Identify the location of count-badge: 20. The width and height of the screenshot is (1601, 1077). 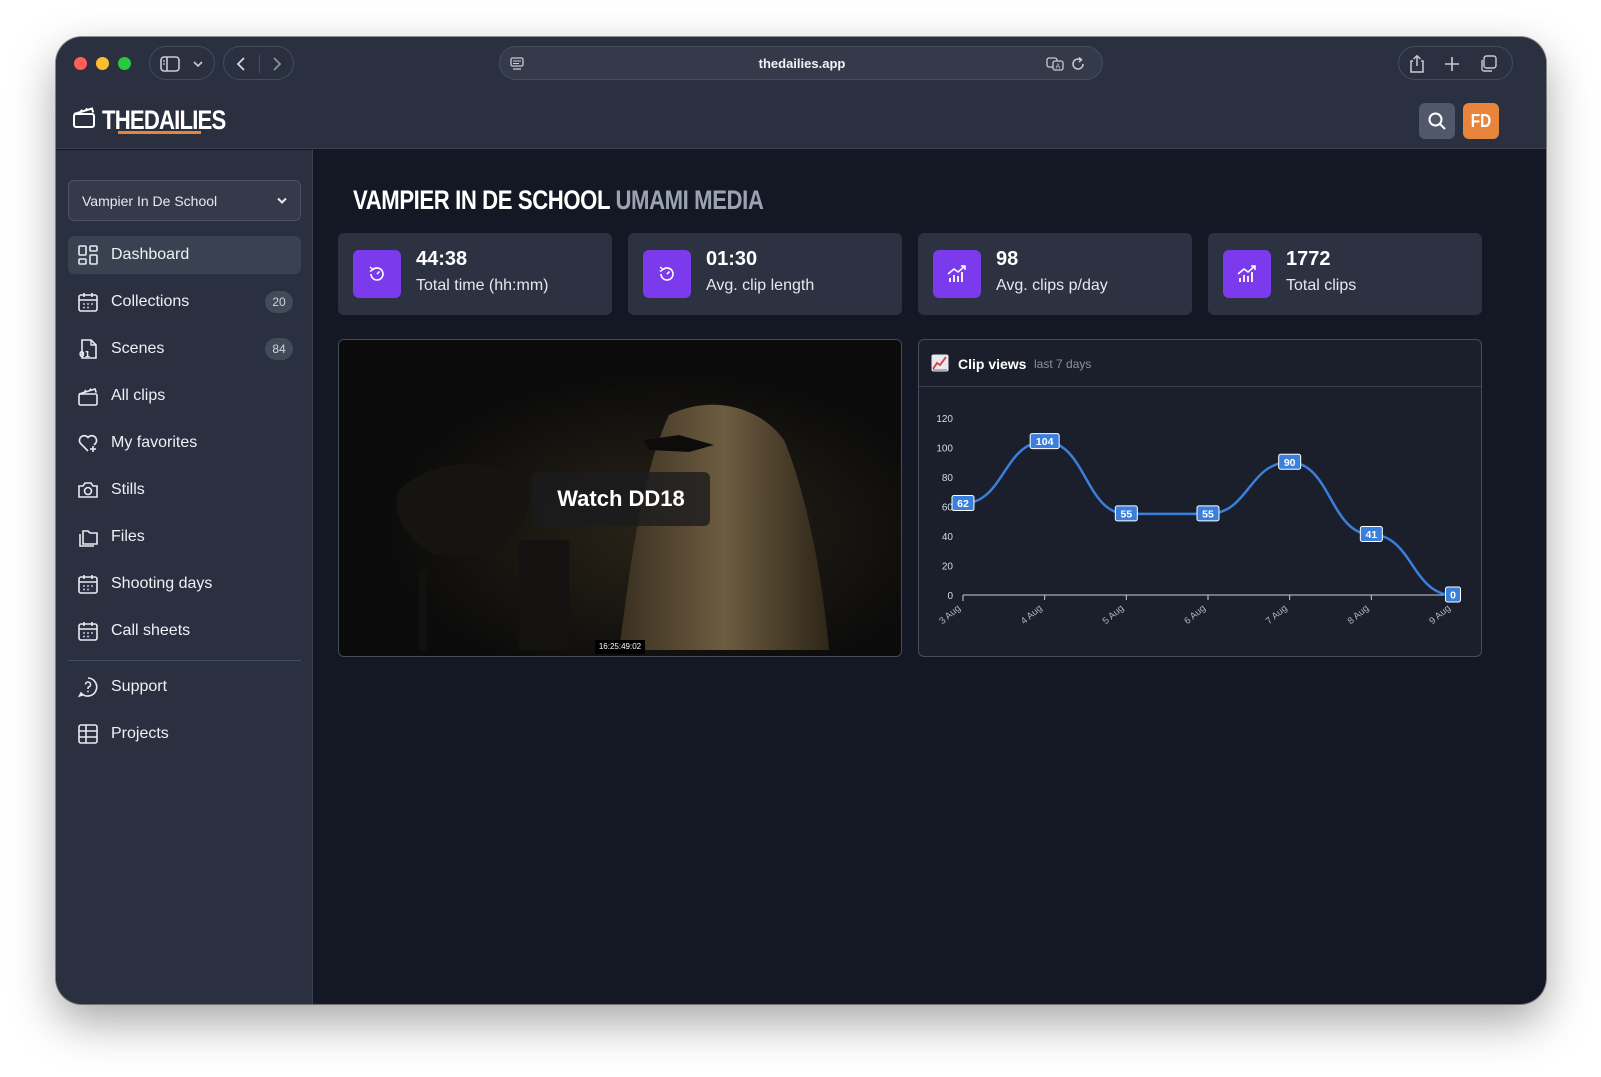
(279, 302).